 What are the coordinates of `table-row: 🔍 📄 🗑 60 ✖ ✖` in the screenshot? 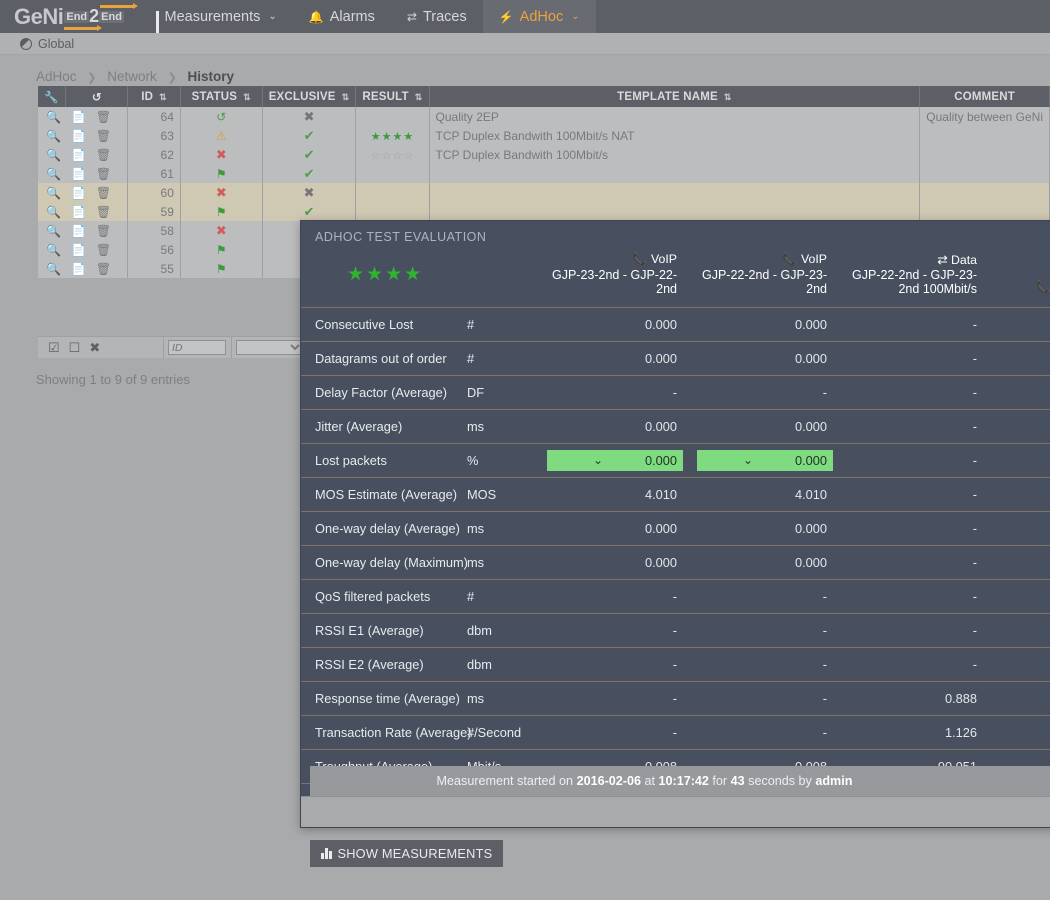 It's located at (544, 192).